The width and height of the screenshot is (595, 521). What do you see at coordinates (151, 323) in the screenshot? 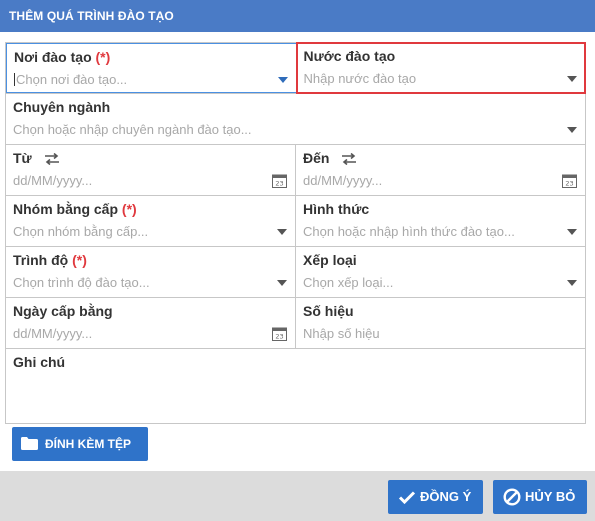
I see `ngay-cap-bang-field: Ngày cấp bằng dd/MM/yyyy... 23` at bounding box center [151, 323].